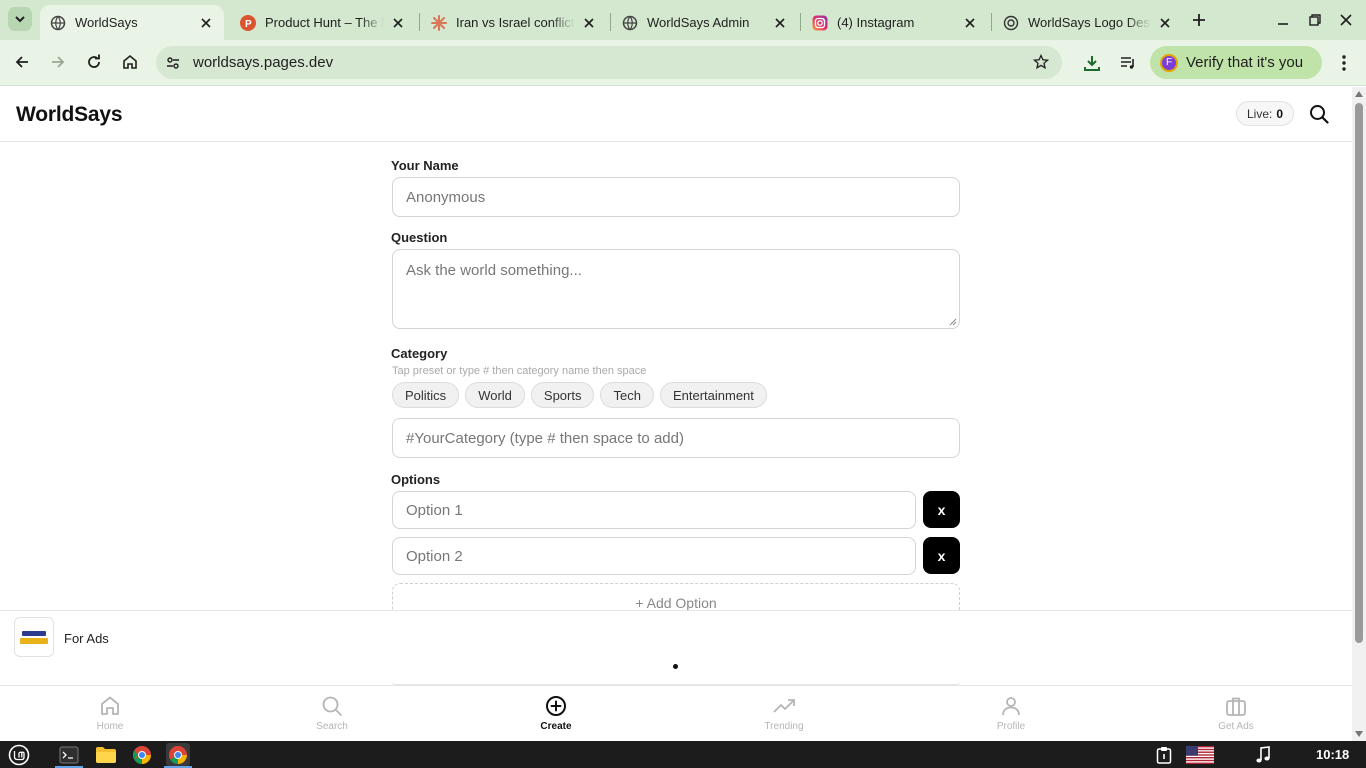 The image size is (1366, 768). I want to click on nav-search: Search, so click(332, 713).